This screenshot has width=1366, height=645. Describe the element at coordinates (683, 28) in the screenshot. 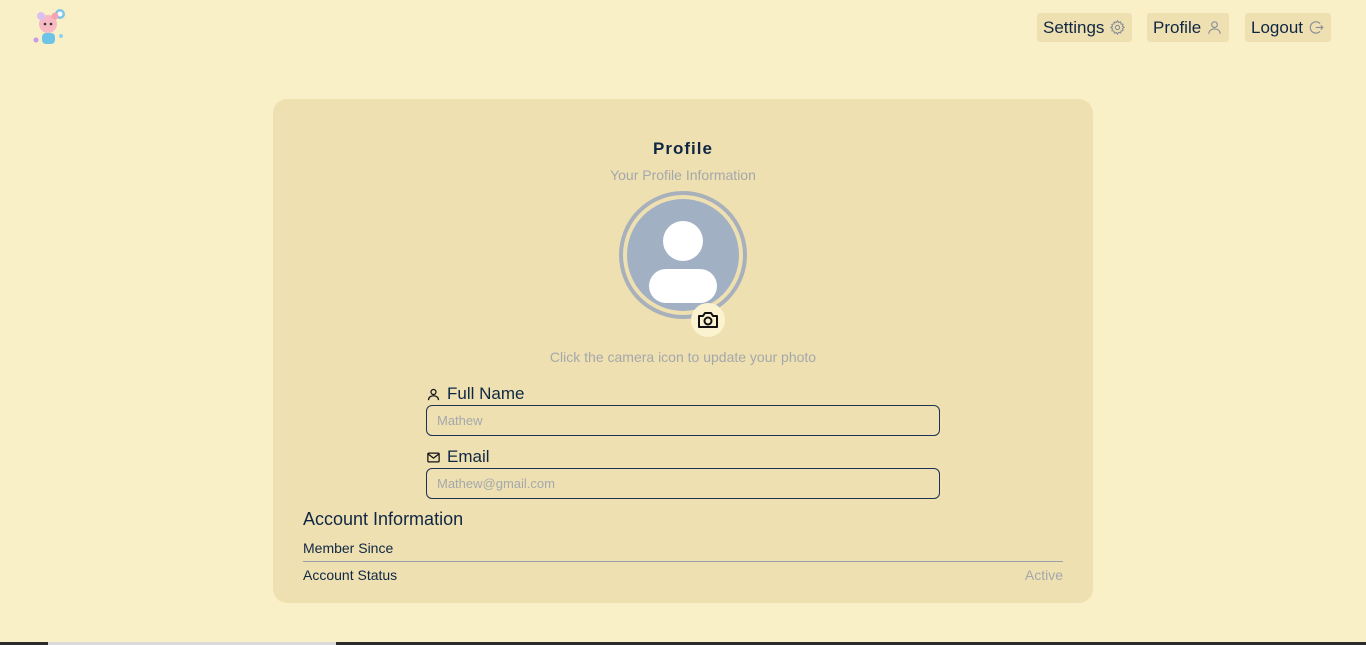

I see `top-bar: Settings Profile Logout` at that location.